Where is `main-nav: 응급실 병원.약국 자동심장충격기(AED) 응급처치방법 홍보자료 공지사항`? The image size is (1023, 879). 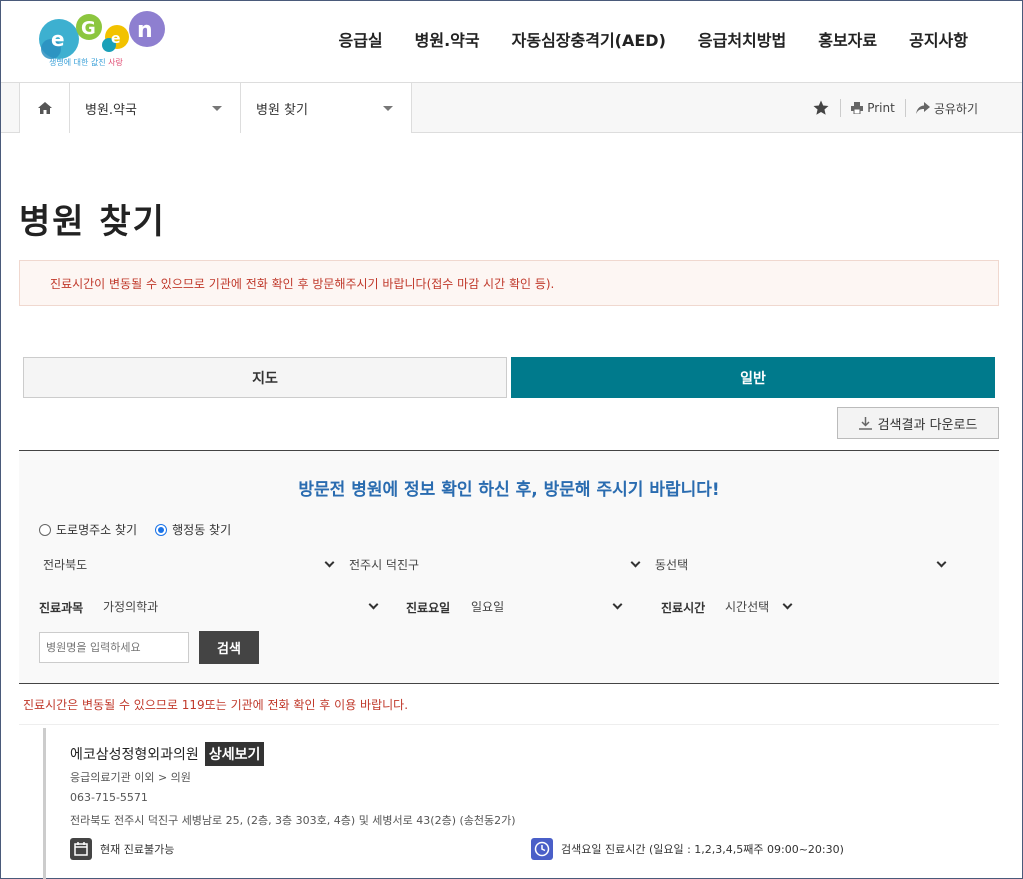 main-nav: 응급실 병원.약국 자동심장충격기(AED) 응급처치방법 홍보자료 공지사항 is located at coordinates (653, 39).